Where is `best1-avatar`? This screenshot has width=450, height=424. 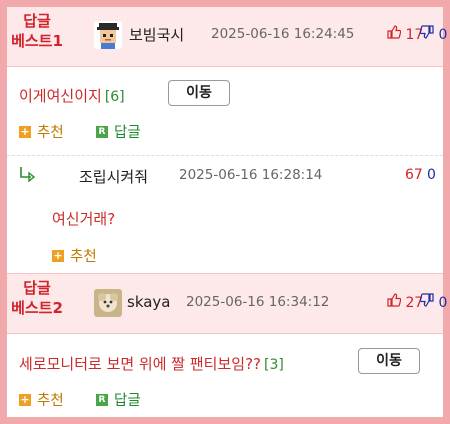
best1-avatar is located at coordinates (108, 35).